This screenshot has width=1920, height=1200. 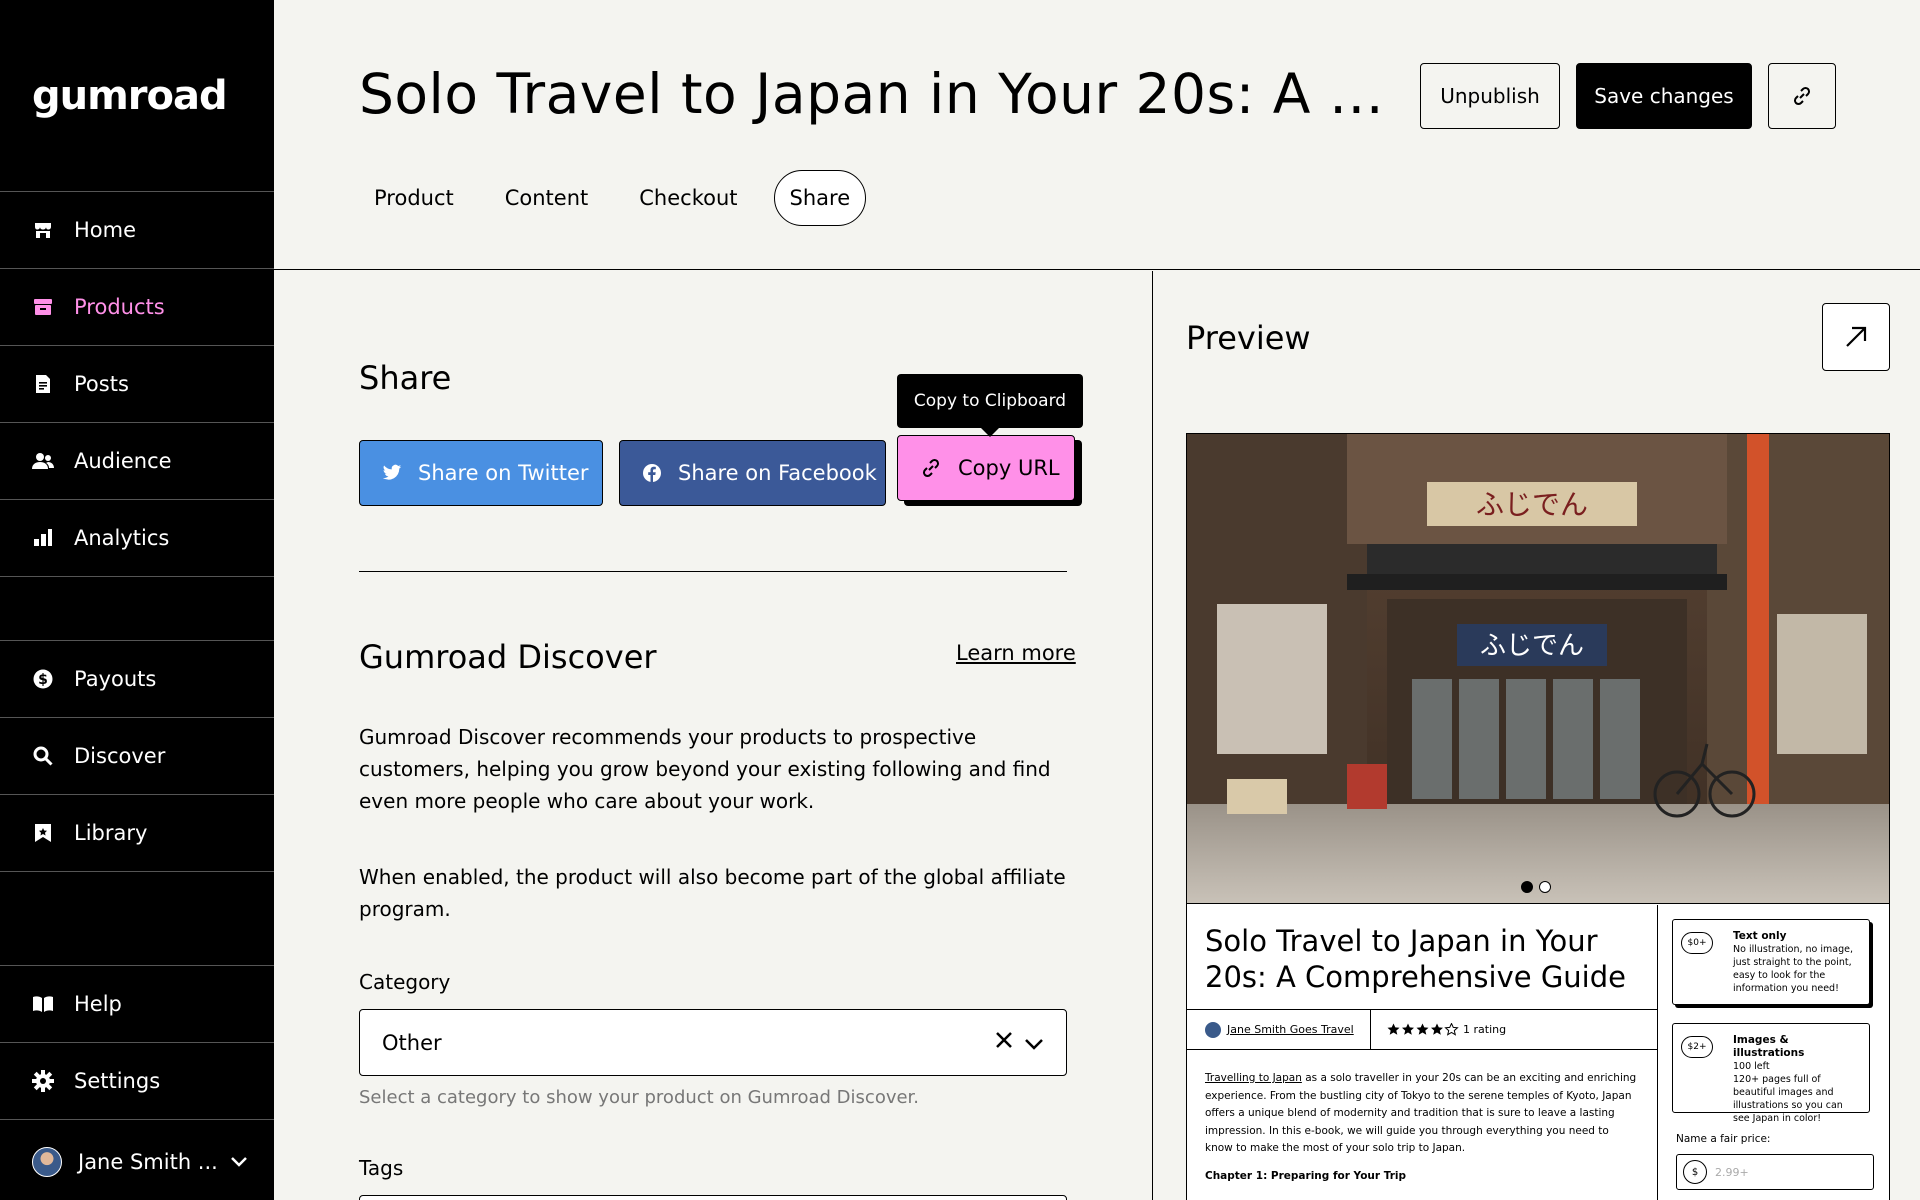 What do you see at coordinates (405, 982) in the screenshot?
I see `category-label: Category` at bounding box center [405, 982].